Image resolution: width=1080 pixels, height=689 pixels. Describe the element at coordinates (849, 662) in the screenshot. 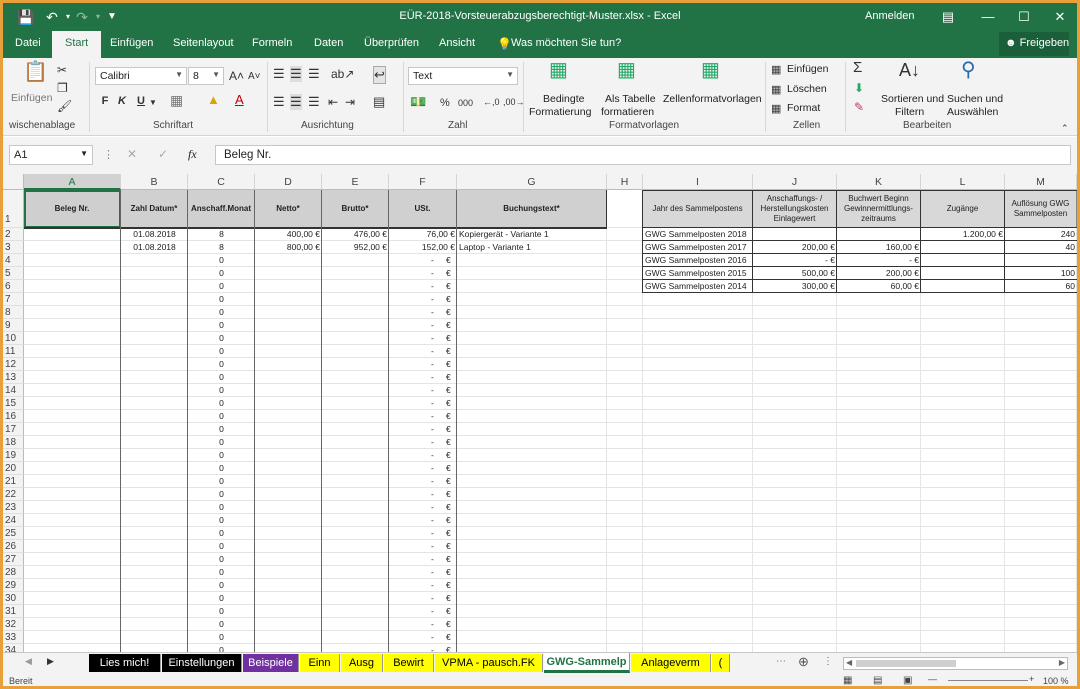

I see `scroll-left-icon: ◀` at that location.